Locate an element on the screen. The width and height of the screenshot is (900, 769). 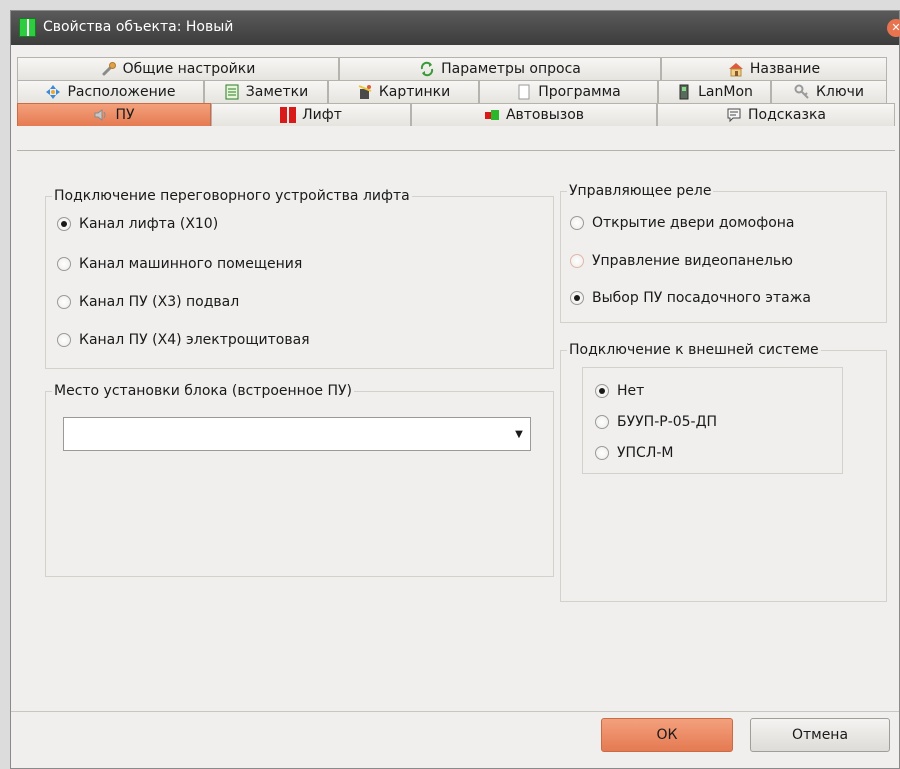
radio-label: Выбор ПУ посадочного этажа is located at coordinates (701, 298).